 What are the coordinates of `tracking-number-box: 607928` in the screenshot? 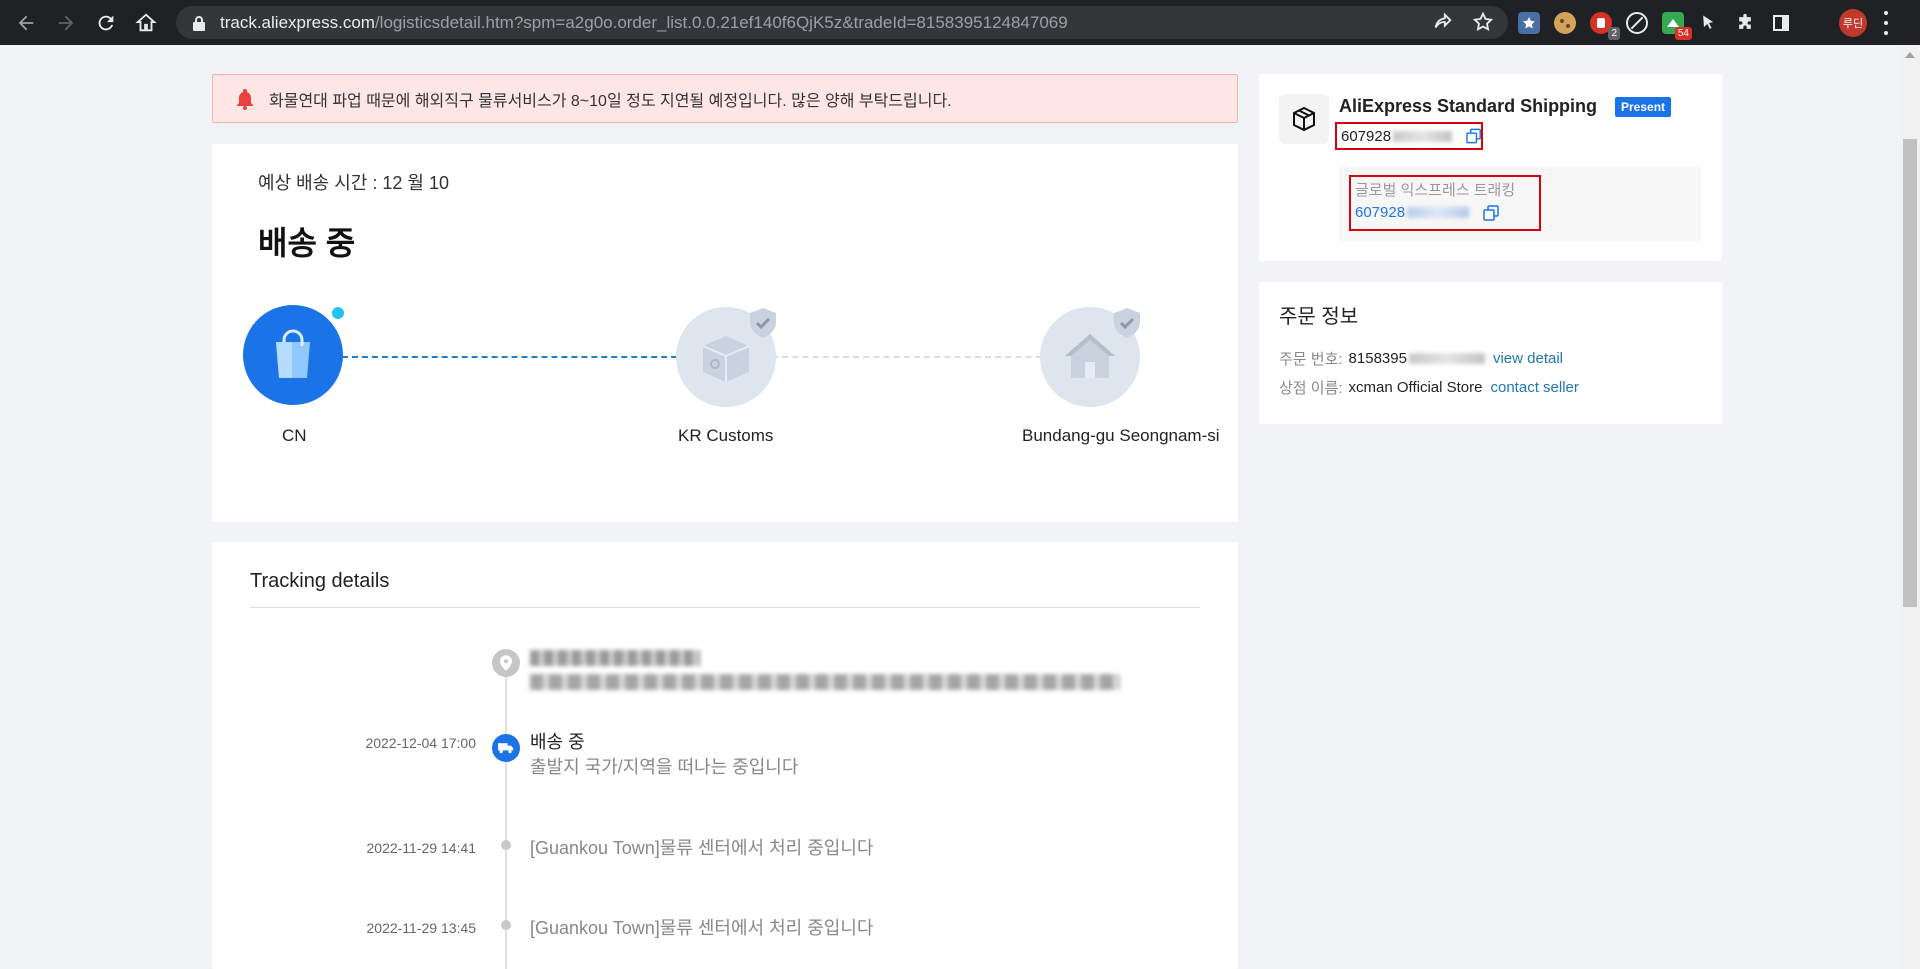 It's located at (1409, 136).